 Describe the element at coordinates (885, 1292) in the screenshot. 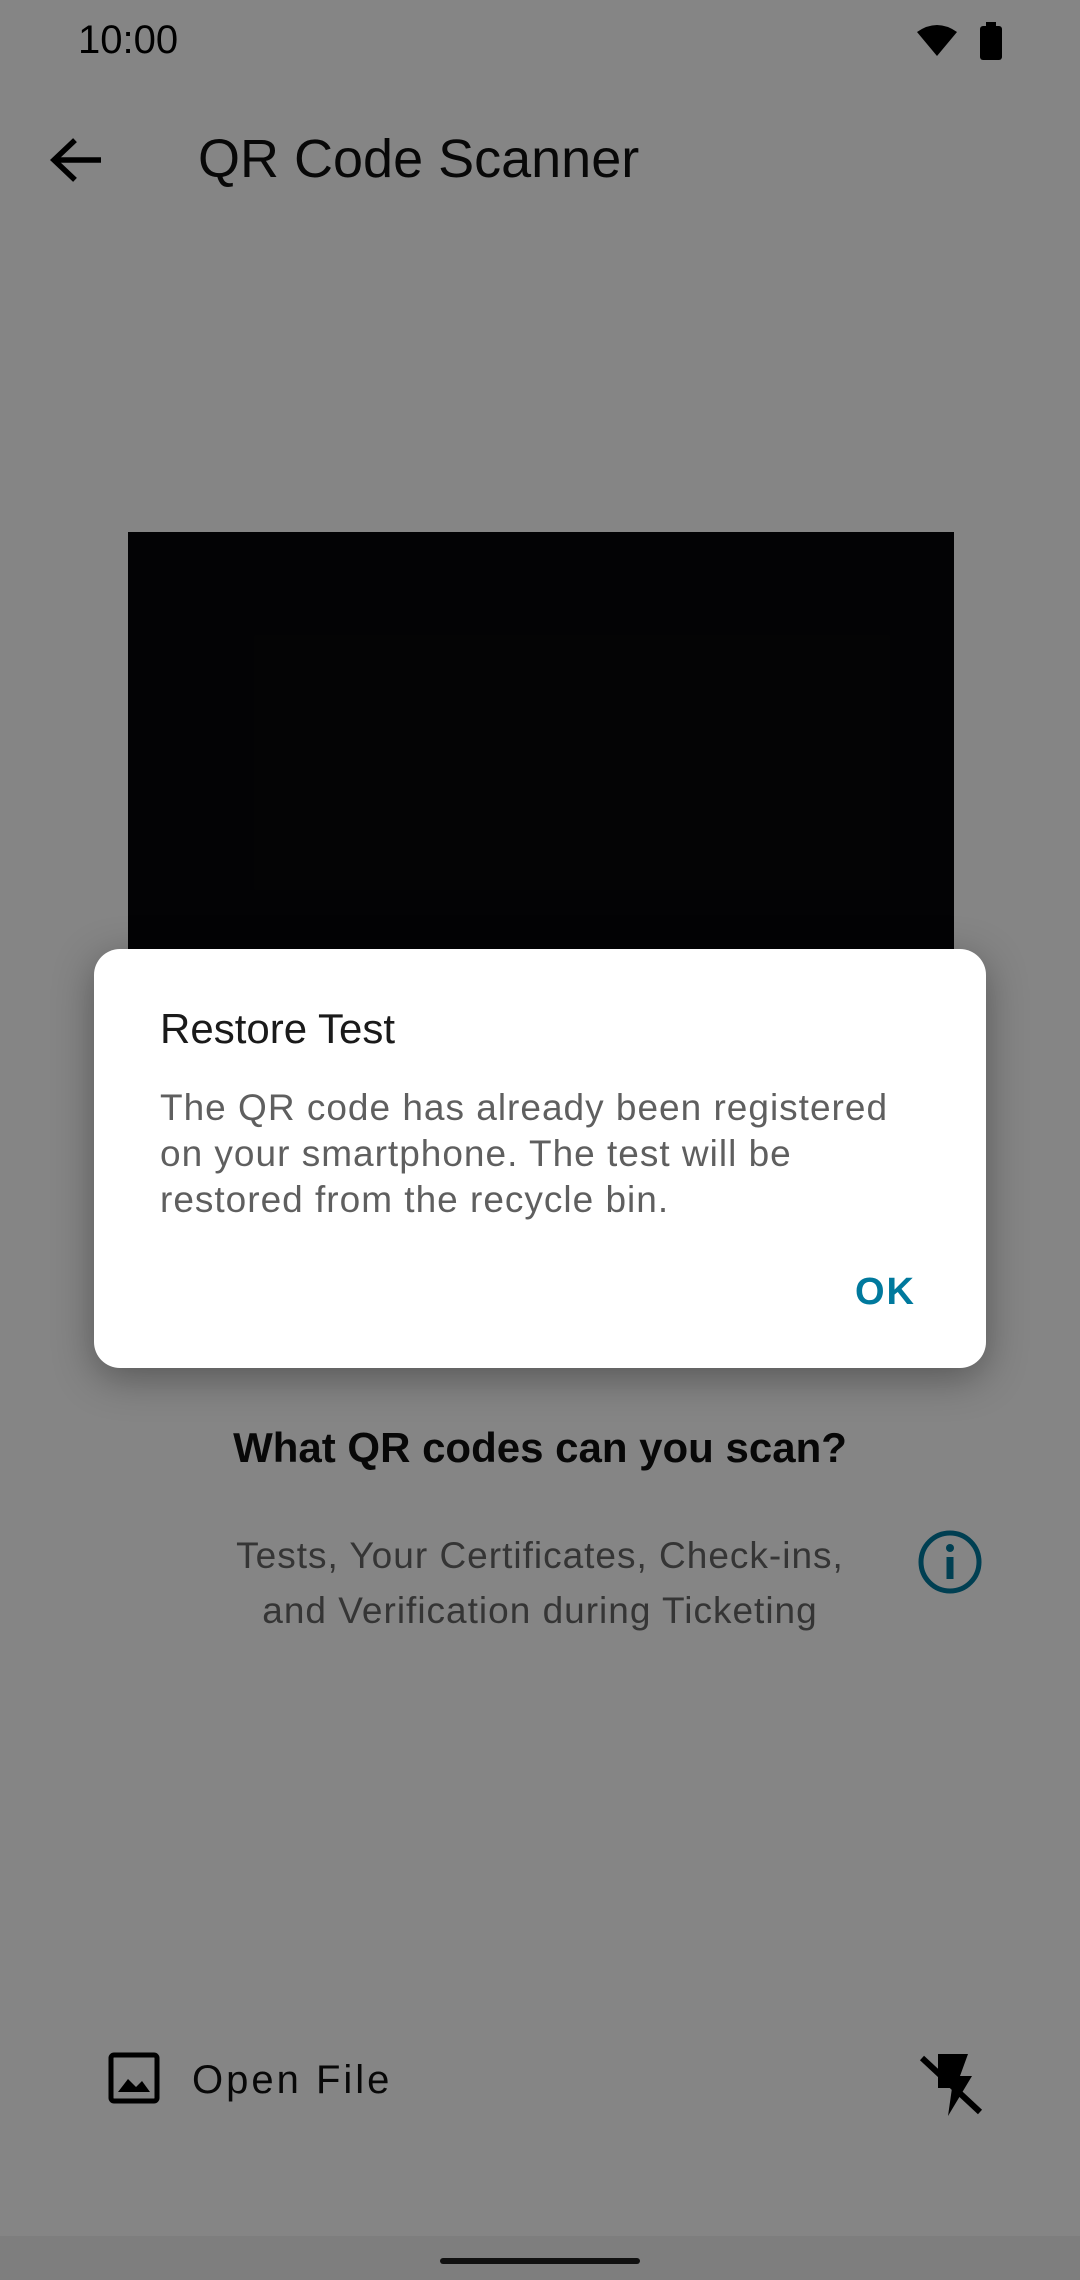

I see `ok-button: OK` at that location.